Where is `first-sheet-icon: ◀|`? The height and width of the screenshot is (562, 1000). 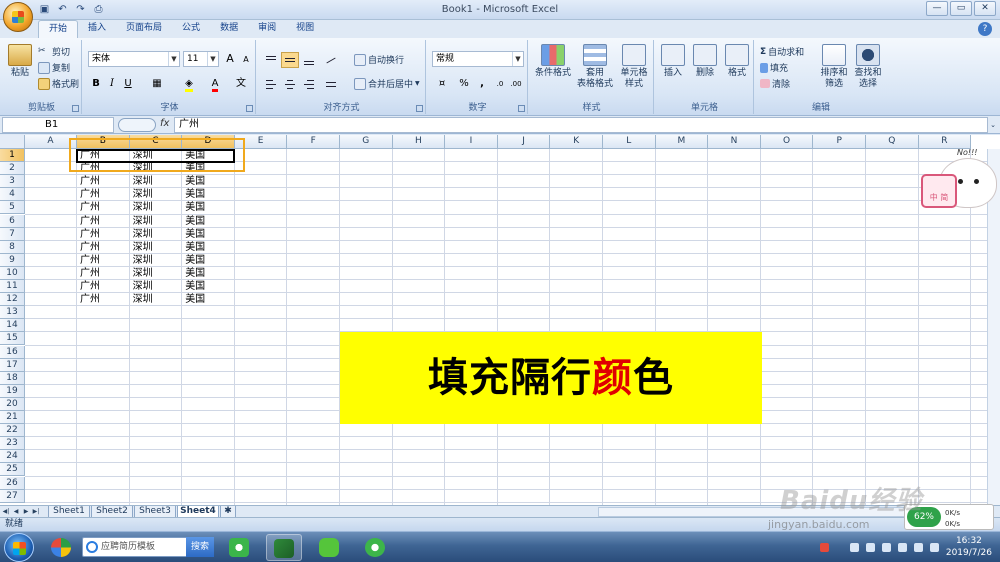
first-sheet-icon: ◀| is located at coordinates (6, 512).